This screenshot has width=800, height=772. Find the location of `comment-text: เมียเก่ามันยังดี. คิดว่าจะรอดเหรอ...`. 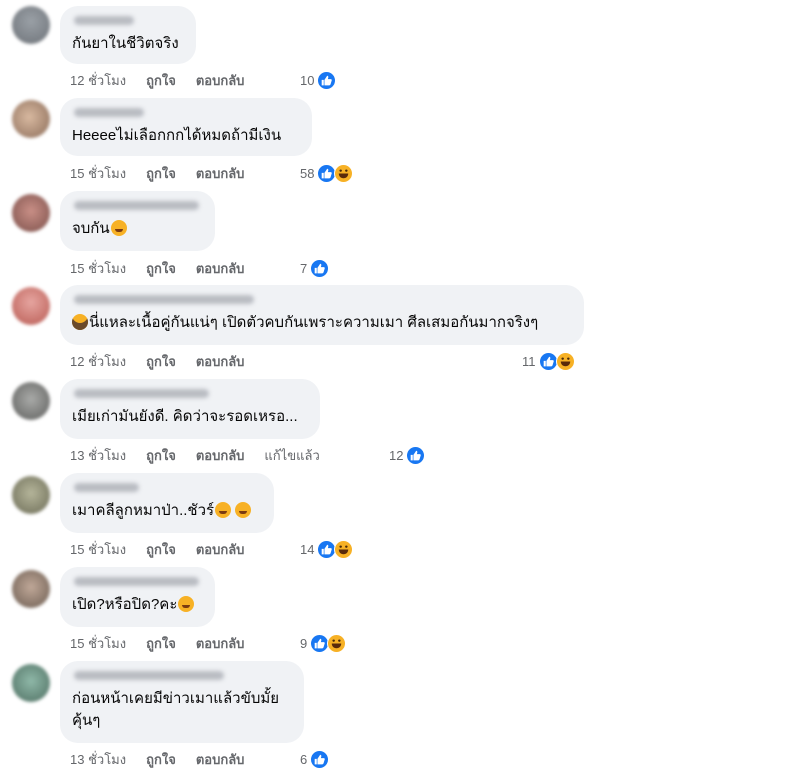

comment-text: เมียเก่ามันยังดี. คิดว่าจะรอดเหรอ... is located at coordinates (185, 416).